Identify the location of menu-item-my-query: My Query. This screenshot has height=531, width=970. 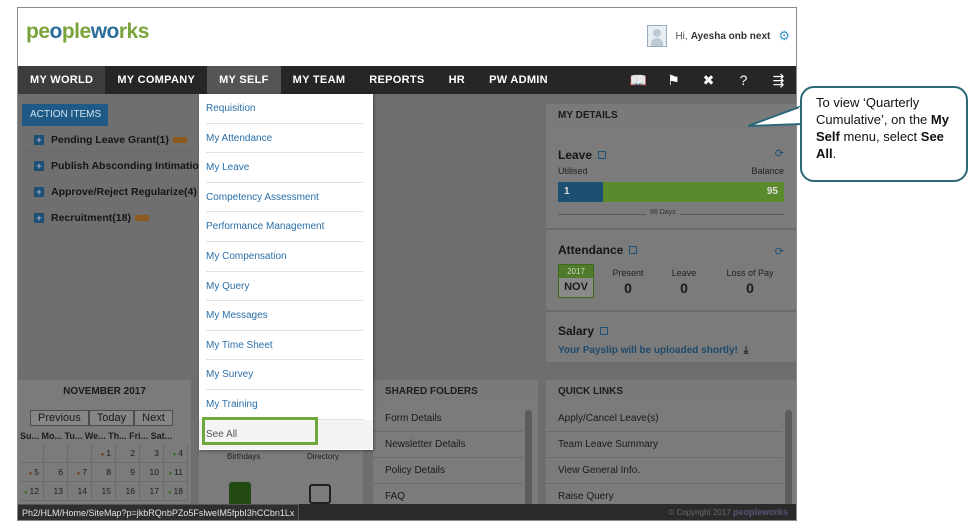
(284, 287).